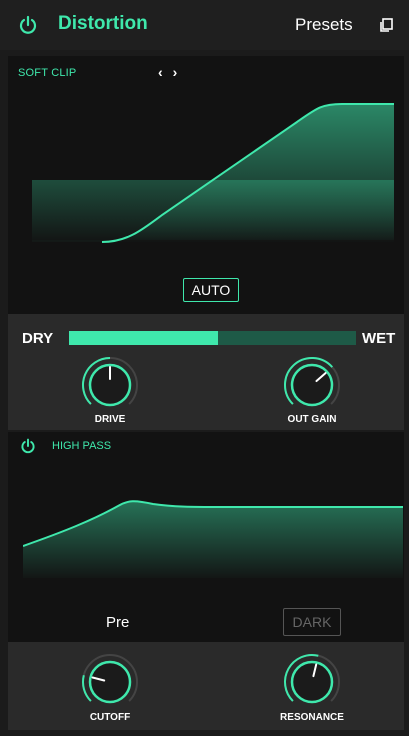  I want to click on highpass-label: HIGH PASS, so click(82, 446).